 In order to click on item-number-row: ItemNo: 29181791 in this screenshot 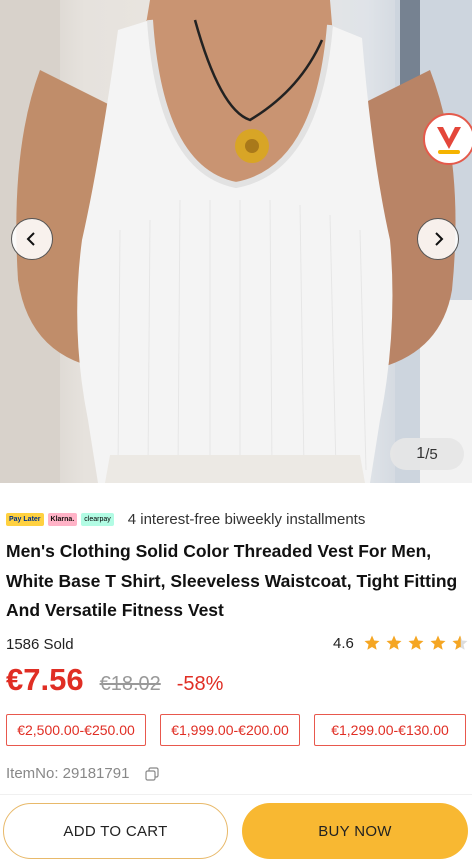, I will do `click(83, 773)`.